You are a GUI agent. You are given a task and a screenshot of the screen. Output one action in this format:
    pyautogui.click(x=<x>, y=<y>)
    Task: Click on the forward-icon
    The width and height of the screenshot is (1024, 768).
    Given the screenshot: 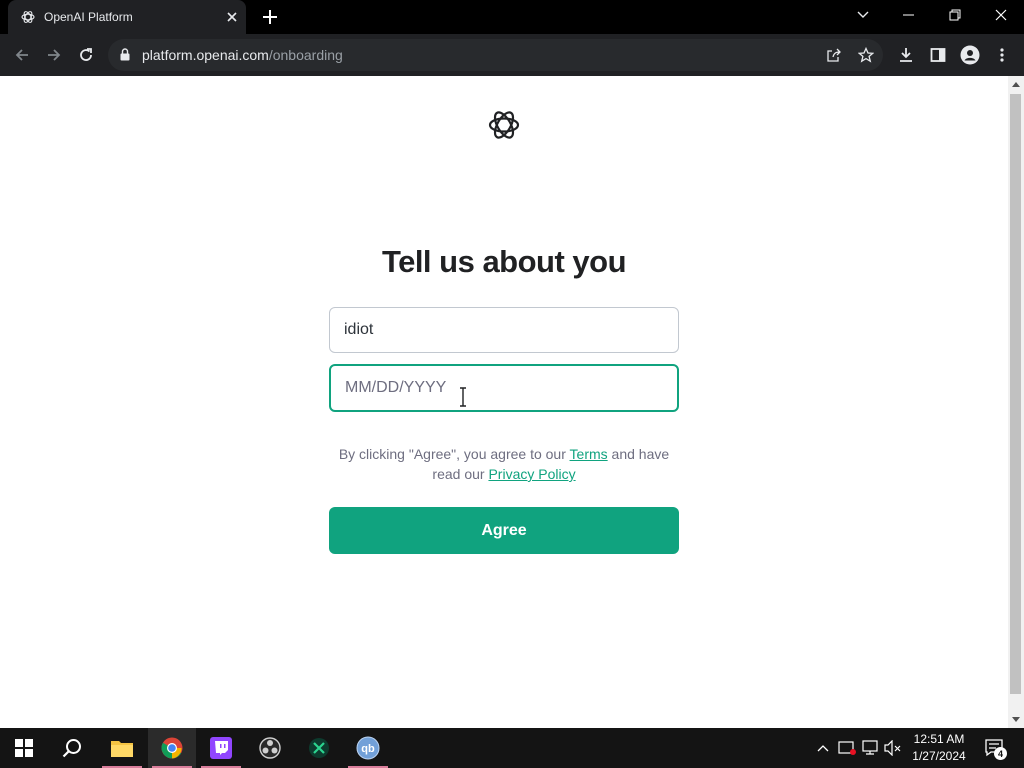 What is the action you would take?
    pyautogui.click(x=54, y=55)
    